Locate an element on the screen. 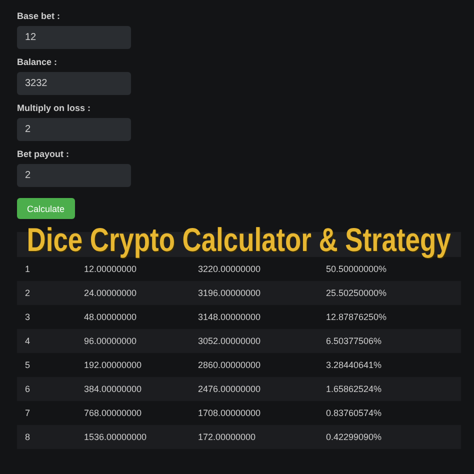 The image size is (474, 474). table-cell: 2 is located at coordinates (27, 293).